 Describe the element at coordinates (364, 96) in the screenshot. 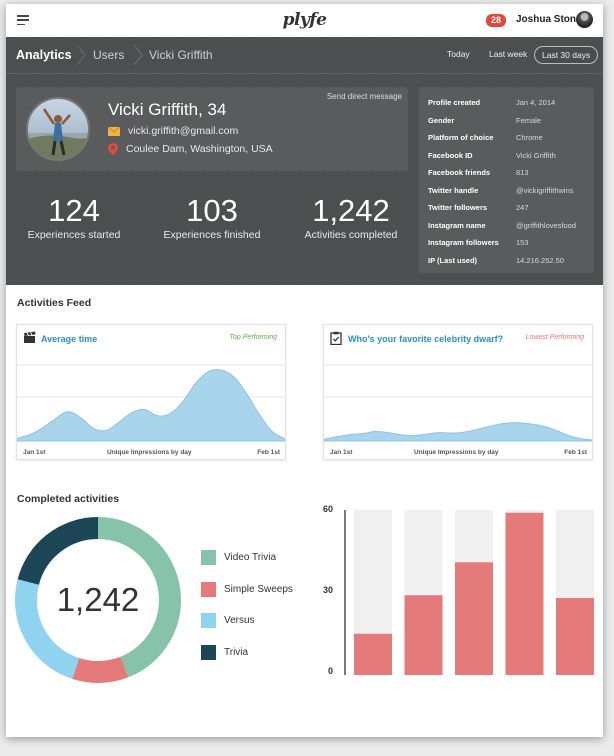

I see `send-dm-link: Send direct message` at that location.